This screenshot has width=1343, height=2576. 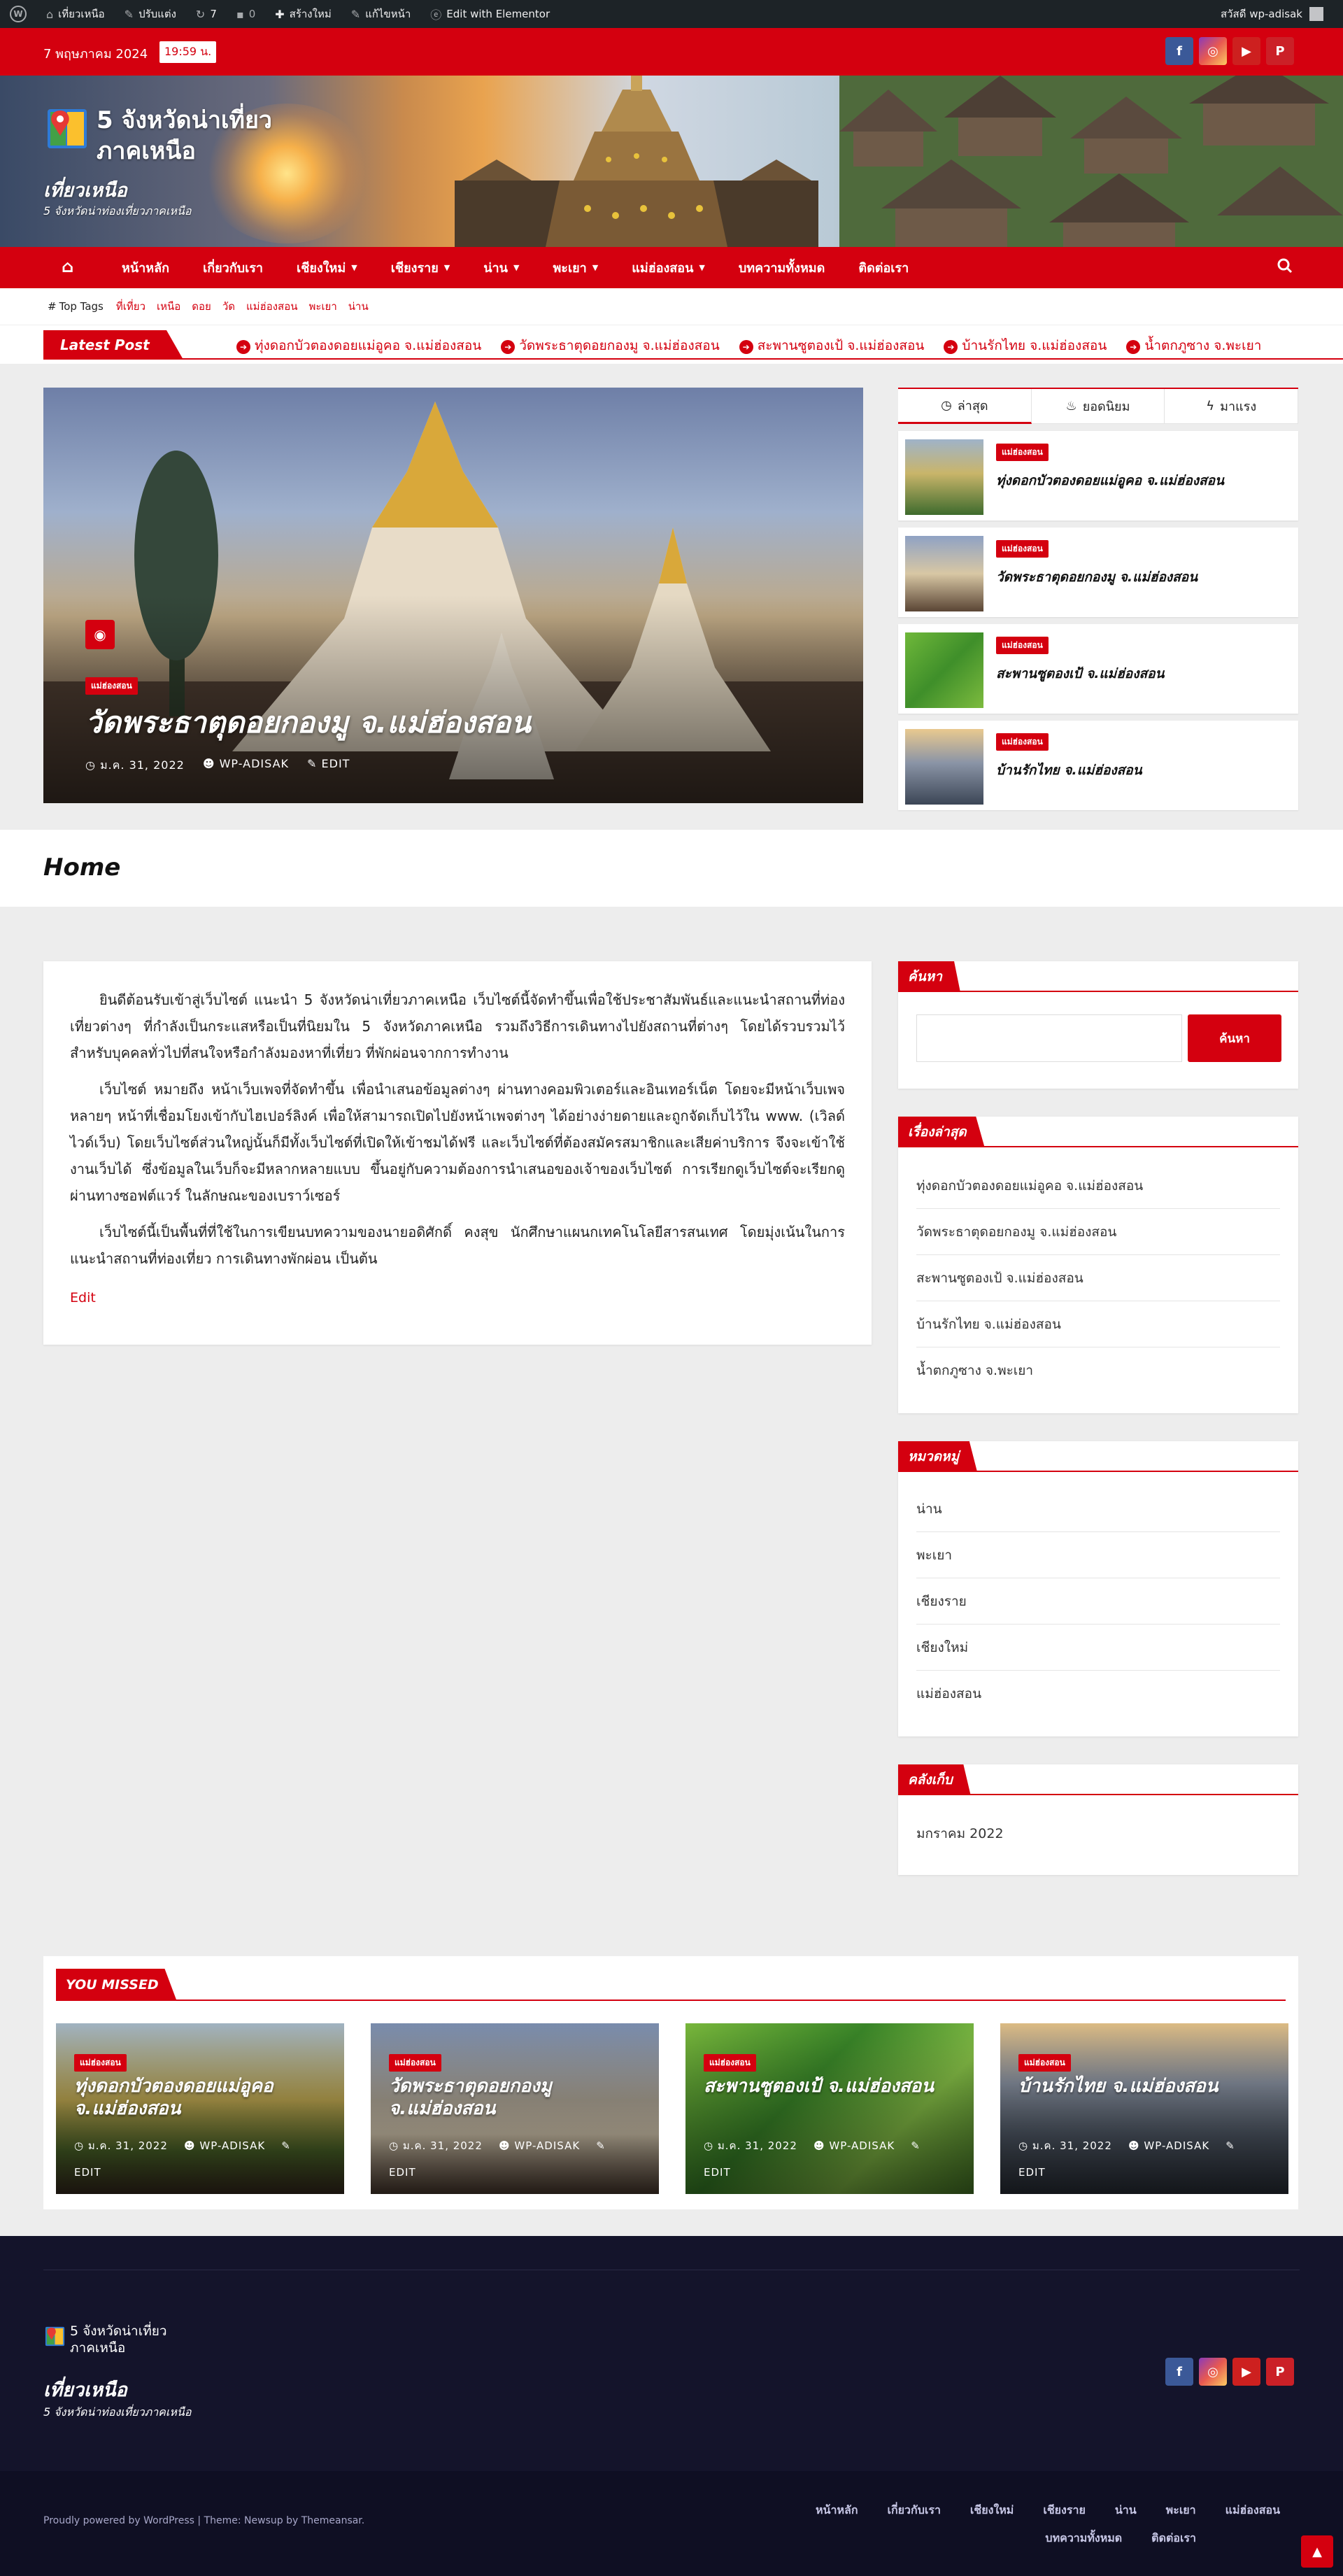 I want to click on ticker-item: น้ำตกภูซาง จ.พะเยา, so click(x=1193, y=345).